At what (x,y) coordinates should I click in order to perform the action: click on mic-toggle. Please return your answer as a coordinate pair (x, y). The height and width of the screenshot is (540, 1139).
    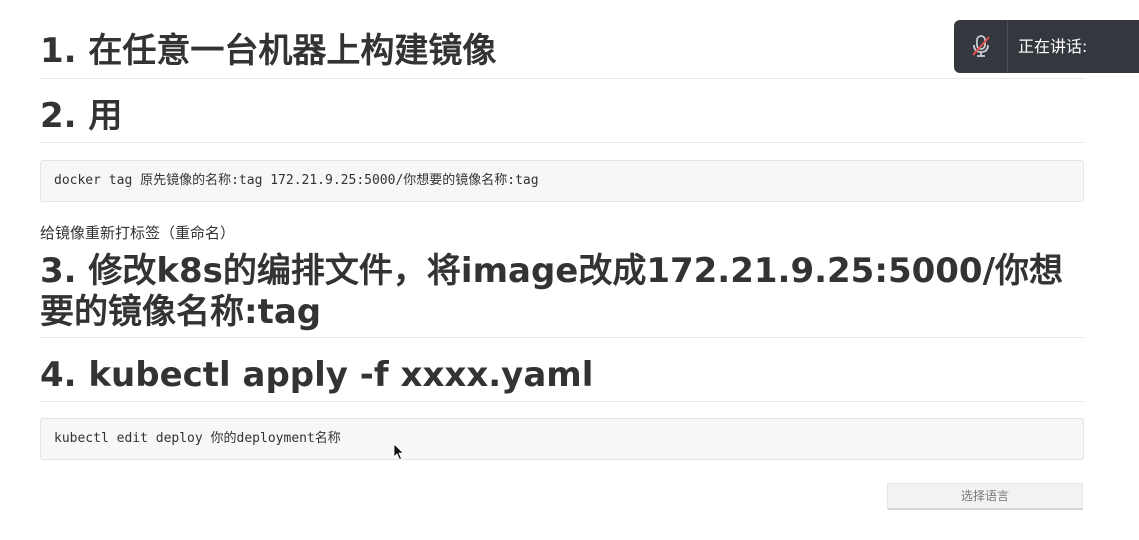
    Looking at the image, I should click on (981, 46).